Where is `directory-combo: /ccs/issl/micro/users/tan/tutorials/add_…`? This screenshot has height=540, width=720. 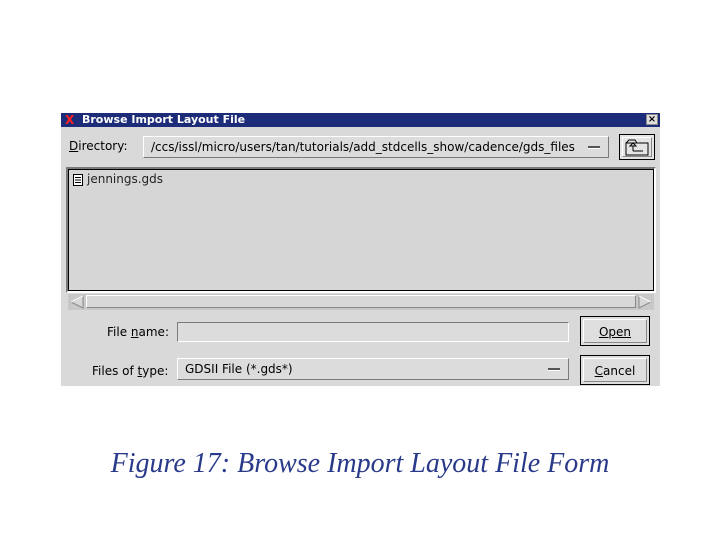
directory-combo: /ccs/issl/micro/users/tan/tutorials/add_… is located at coordinates (376, 147).